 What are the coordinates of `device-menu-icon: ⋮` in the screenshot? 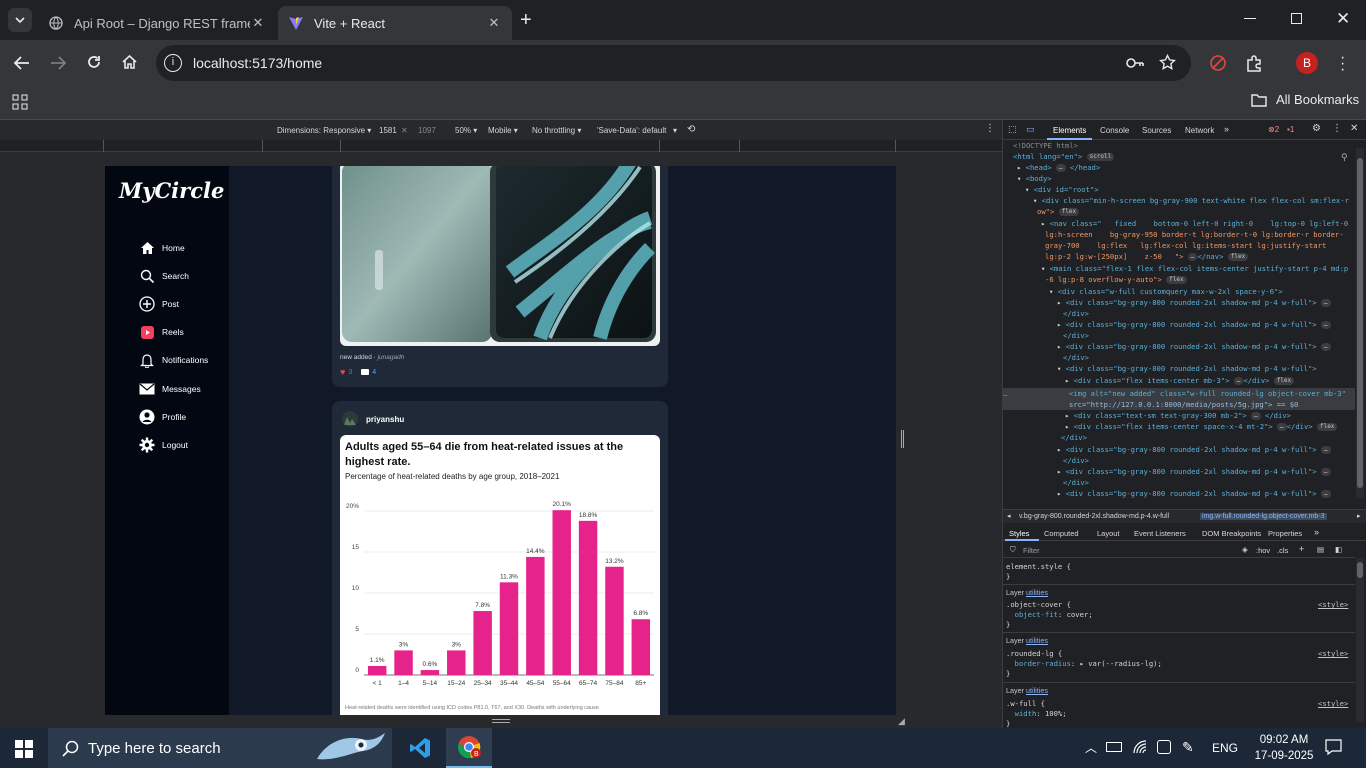 It's located at (990, 128).